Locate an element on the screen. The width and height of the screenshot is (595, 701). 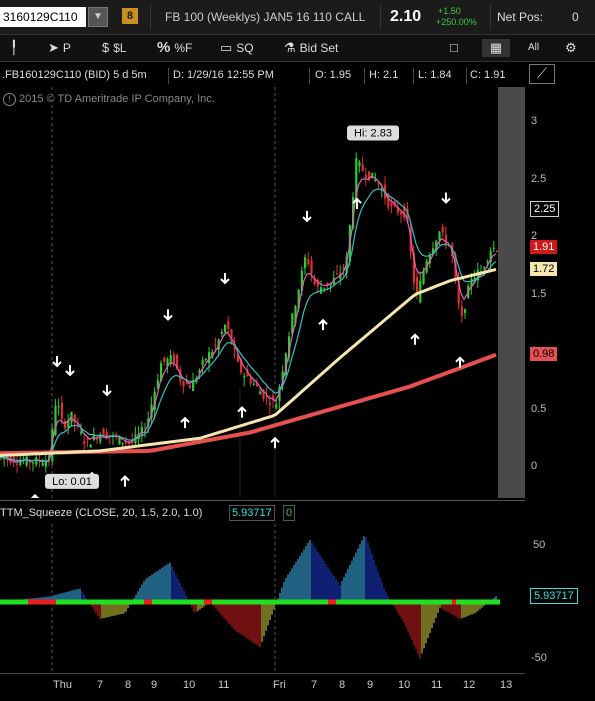
style-button: ▭ SQ is located at coordinates (237, 48).